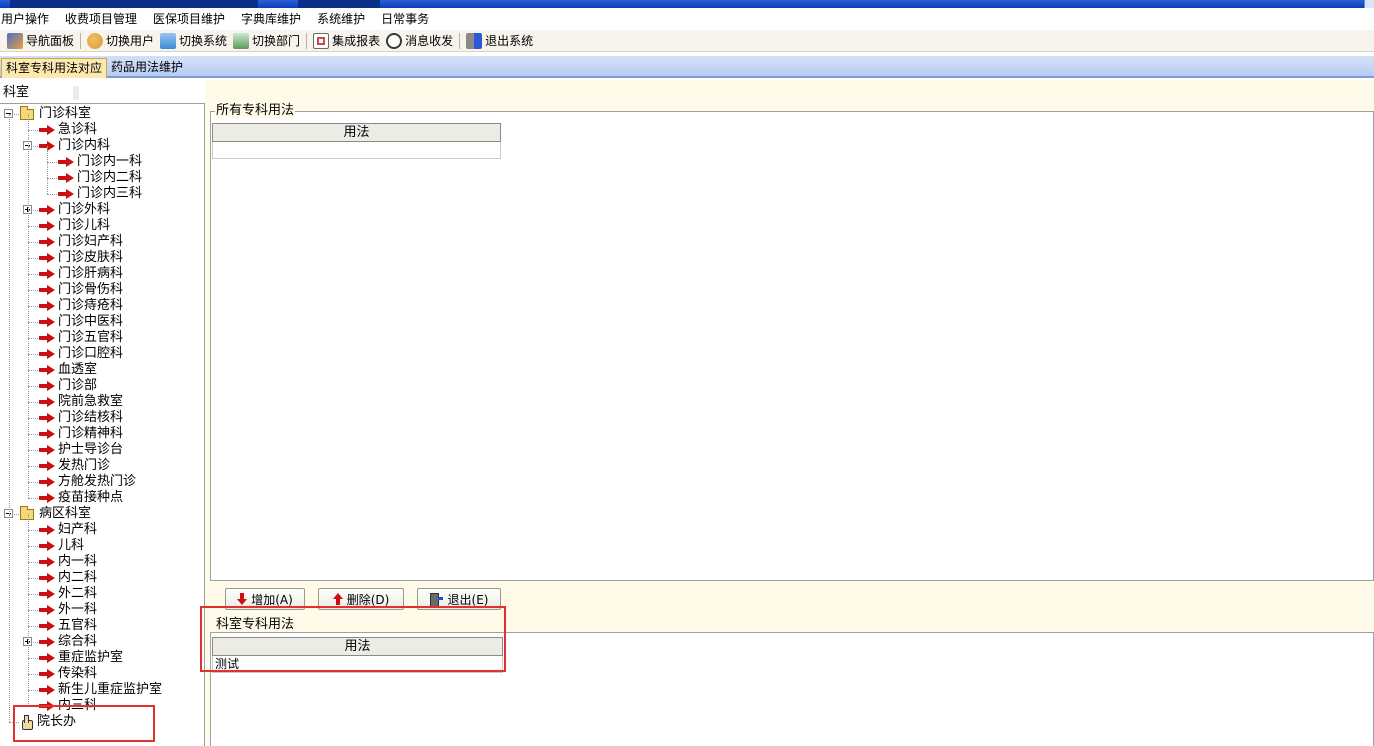  Describe the element at coordinates (100, 194) in the screenshot. I see `tree-node: 门诊内三科` at that location.